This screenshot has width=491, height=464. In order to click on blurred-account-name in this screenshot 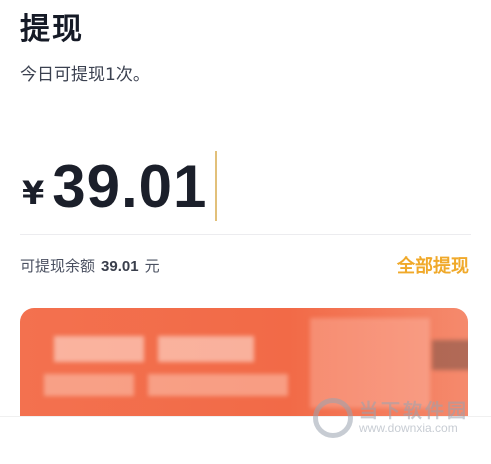, I will do `click(99, 349)`.